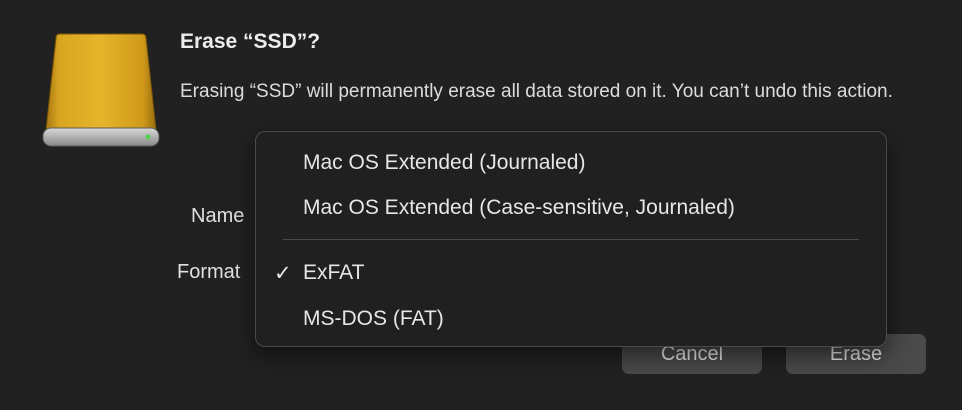 This screenshot has height=410, width=962. Describe the element at coordinates (101, 93) in the screenshot. I see `external-drive-icon` at that location.